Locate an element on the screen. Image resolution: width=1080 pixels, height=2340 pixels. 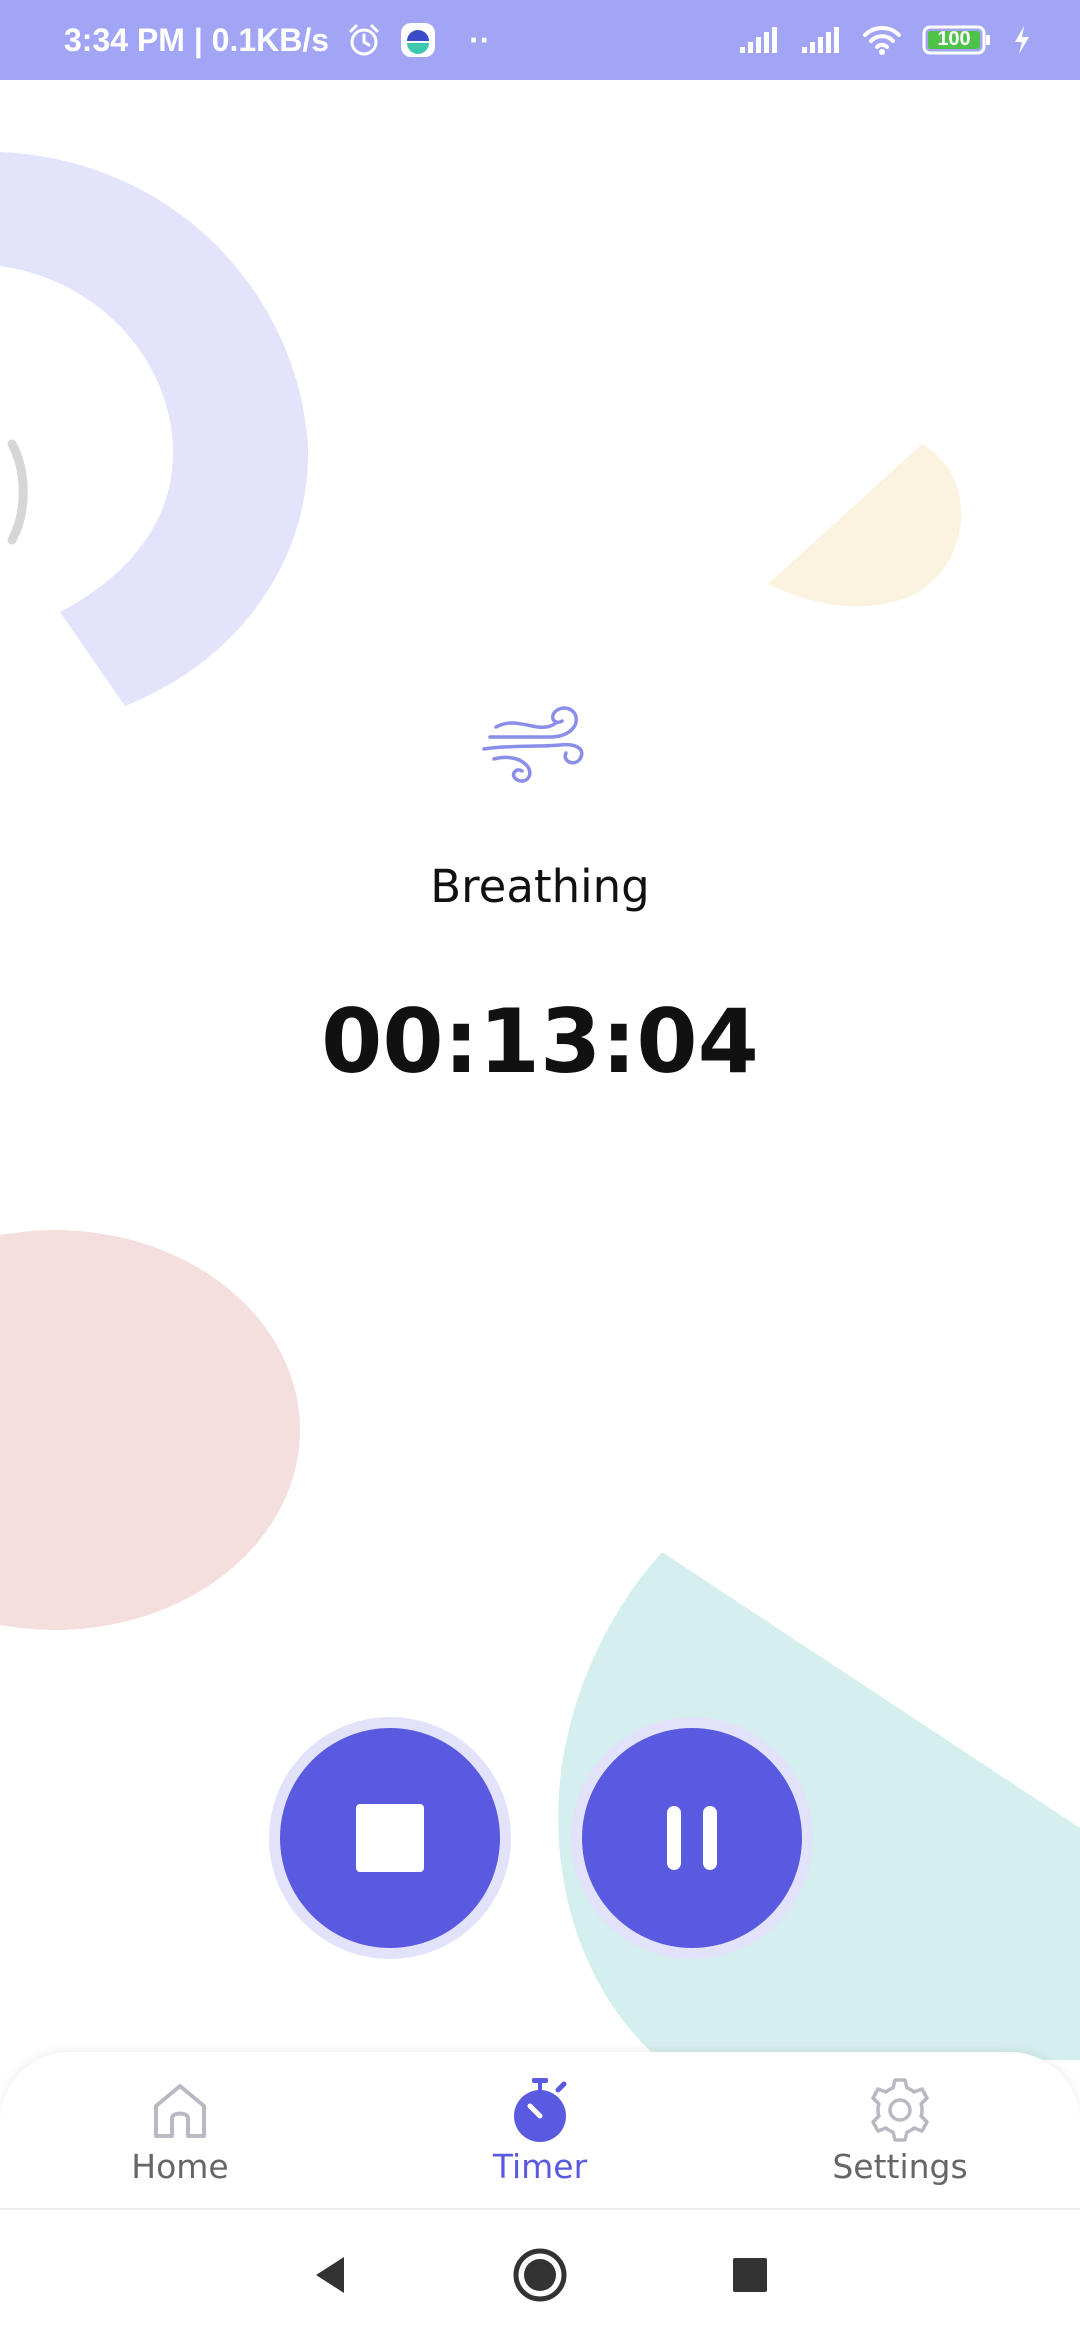
pause-icon is located at coordinates (692, 1838).